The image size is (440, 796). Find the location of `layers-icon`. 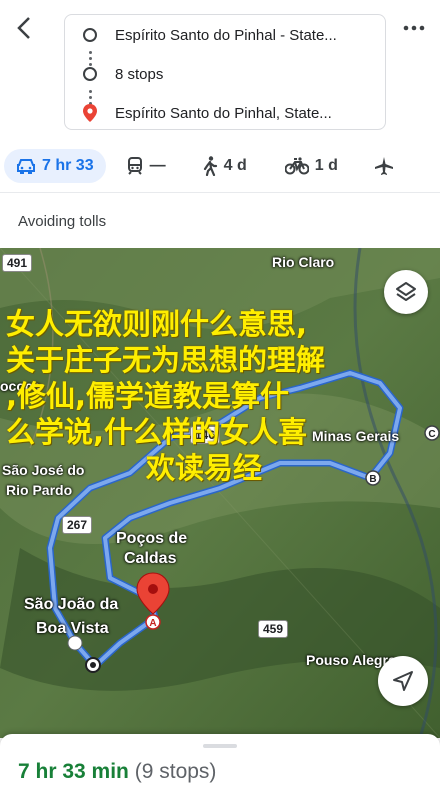

layers-icon is located at coordinates (406, 291).